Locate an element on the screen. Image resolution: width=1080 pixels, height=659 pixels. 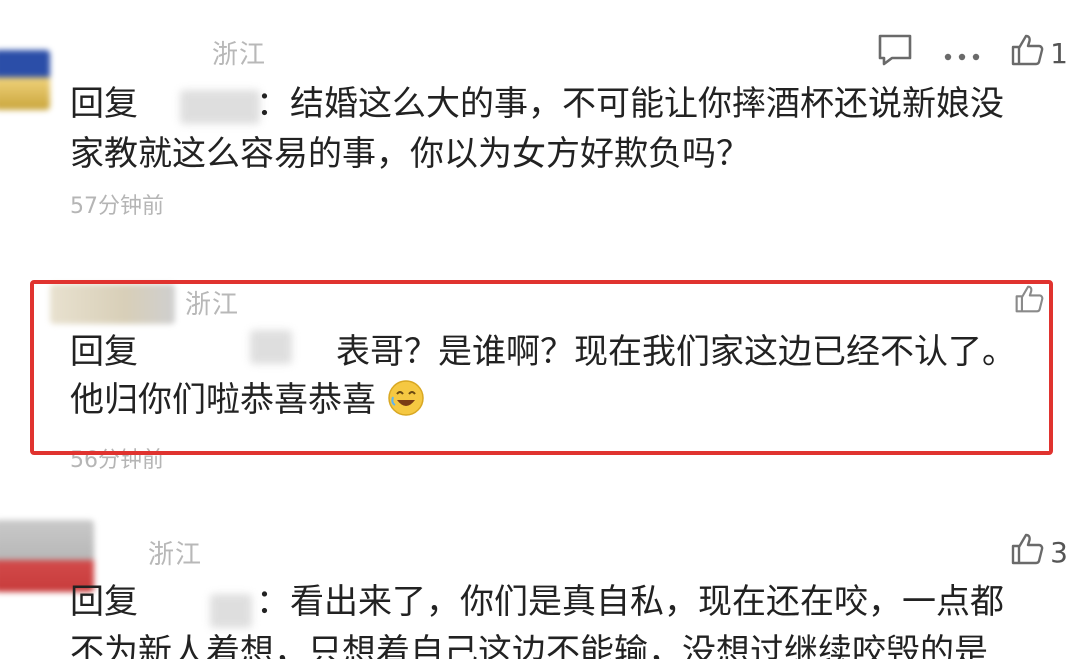
comment-body: 回复 表哥？是谁啊？现在我们家这边已经不认了。 is located at coordinates (562, 352).